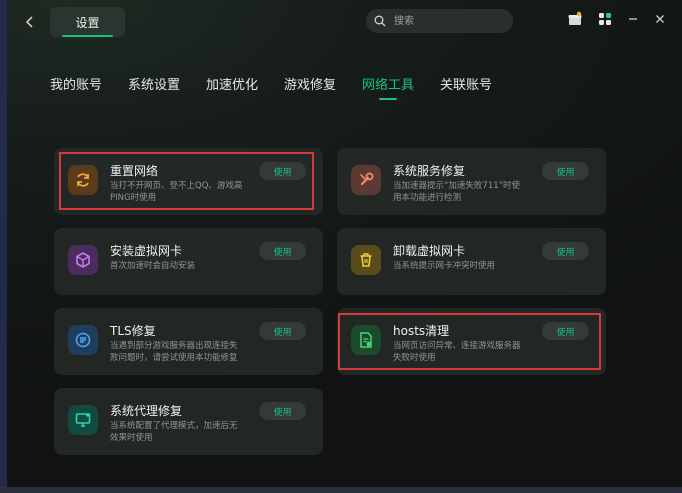  I want to click on chevron-left-icon, so click(29, 22).